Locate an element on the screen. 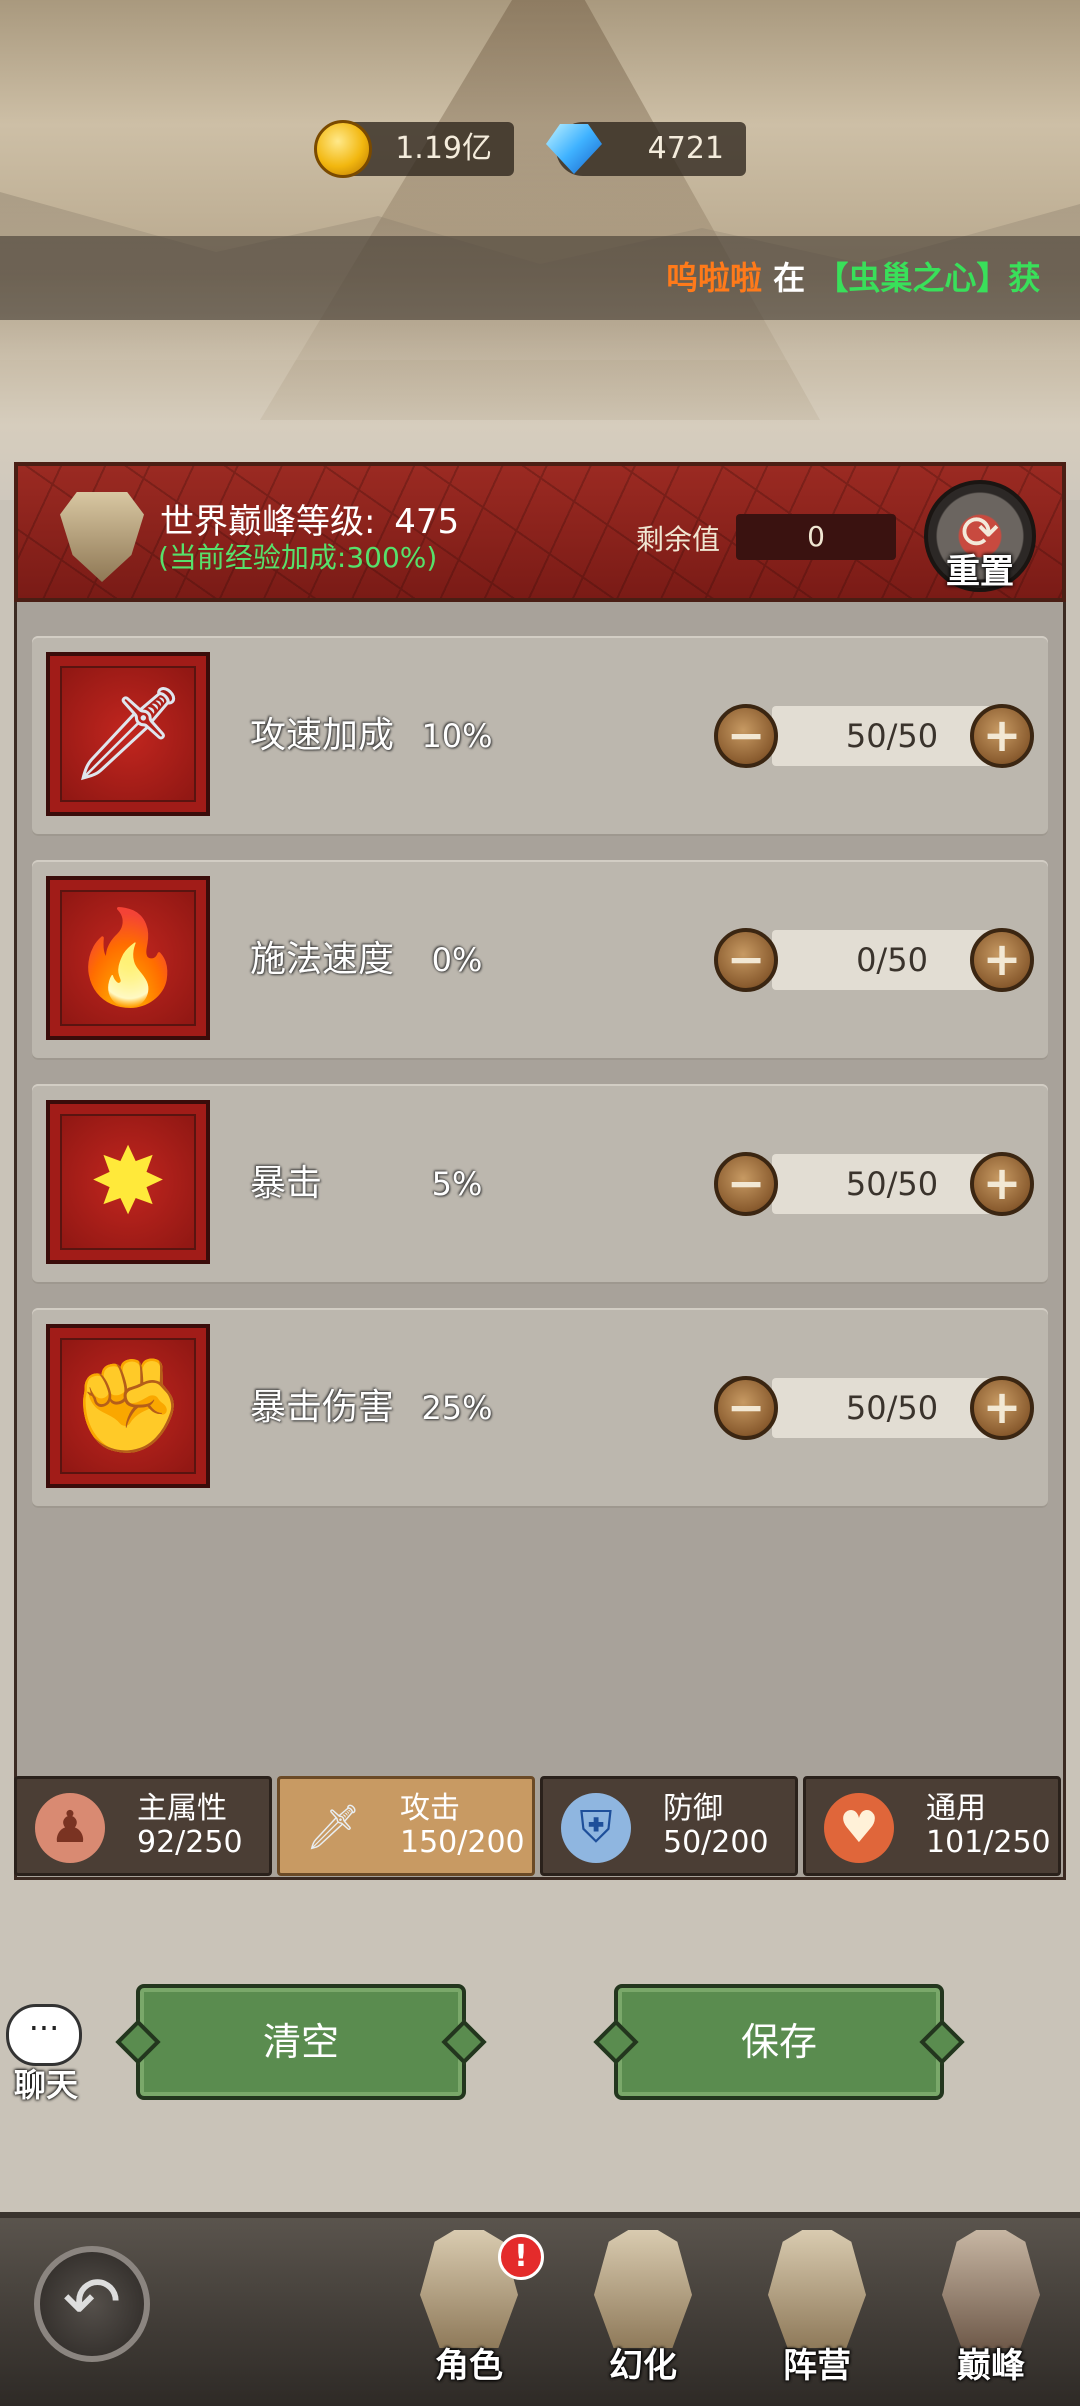 This screenshot has width=1080, height=2406. tab-main-attributes: ♟ 主属性 92/250 is located at coordinates (143, 1826).